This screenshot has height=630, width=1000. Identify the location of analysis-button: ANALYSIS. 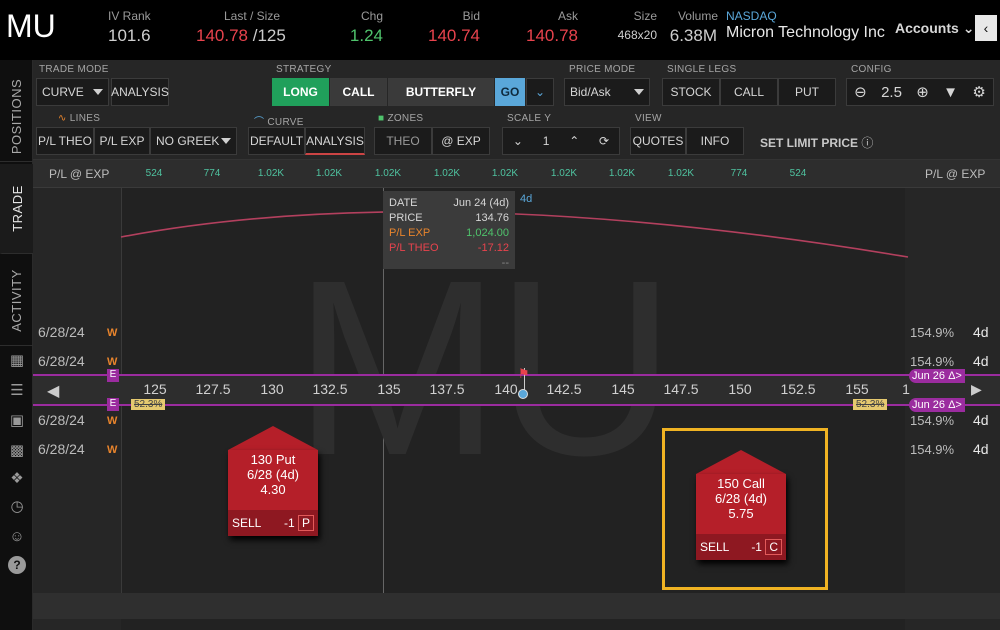
(140, 92).